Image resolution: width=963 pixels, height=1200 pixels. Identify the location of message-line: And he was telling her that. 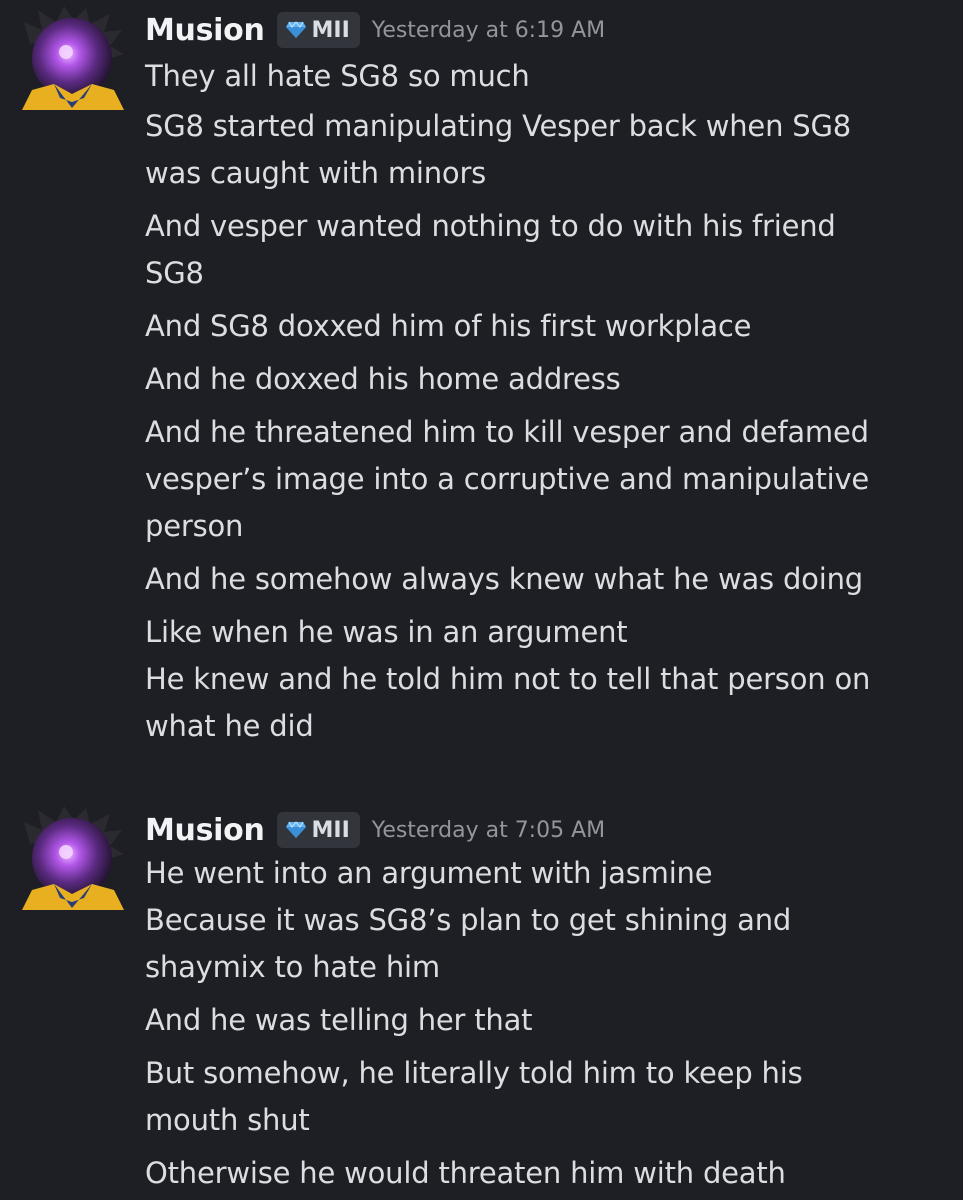
(339, 1020).